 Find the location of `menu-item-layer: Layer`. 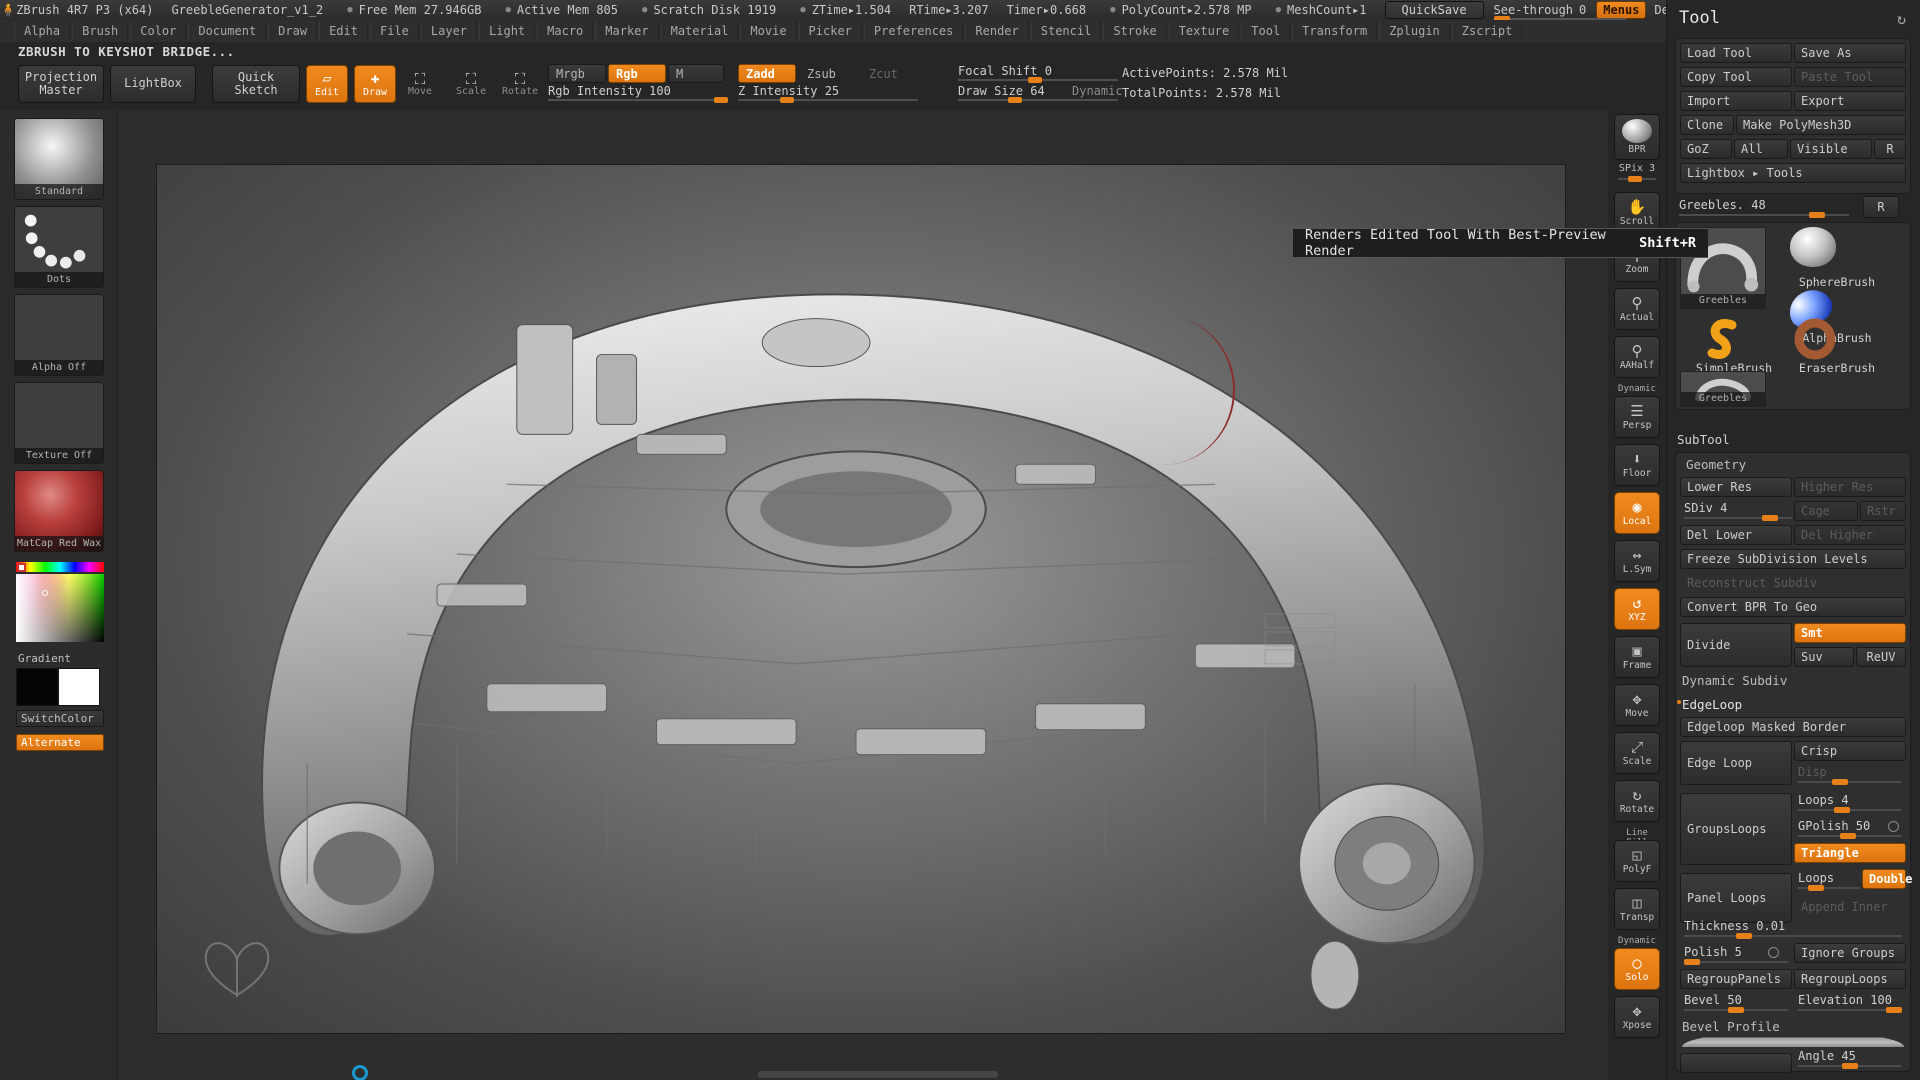

menu-item-layer: Layer is located at coordinates (449, 31).